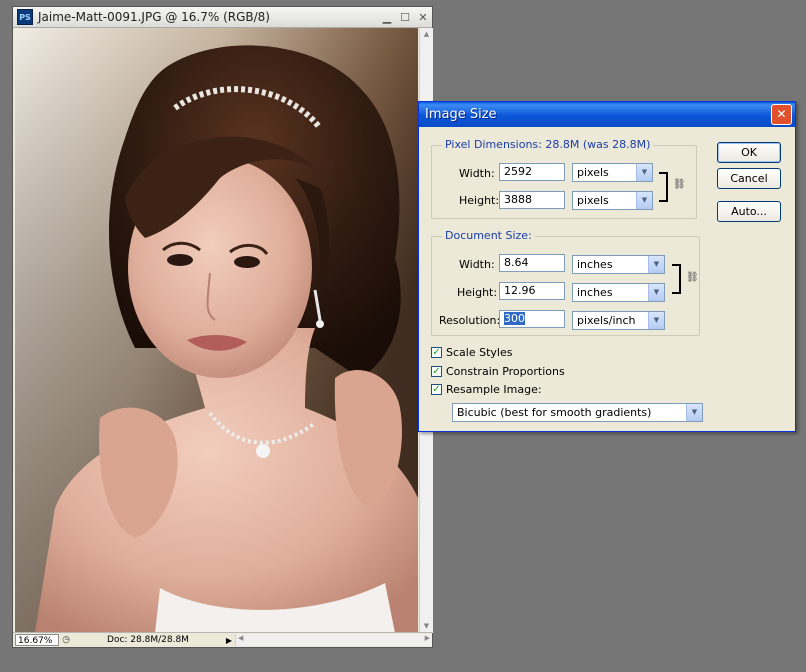 The image size is (806, 672). I want to click on pixel-width-unit-value: pixels, so click(593, 172).